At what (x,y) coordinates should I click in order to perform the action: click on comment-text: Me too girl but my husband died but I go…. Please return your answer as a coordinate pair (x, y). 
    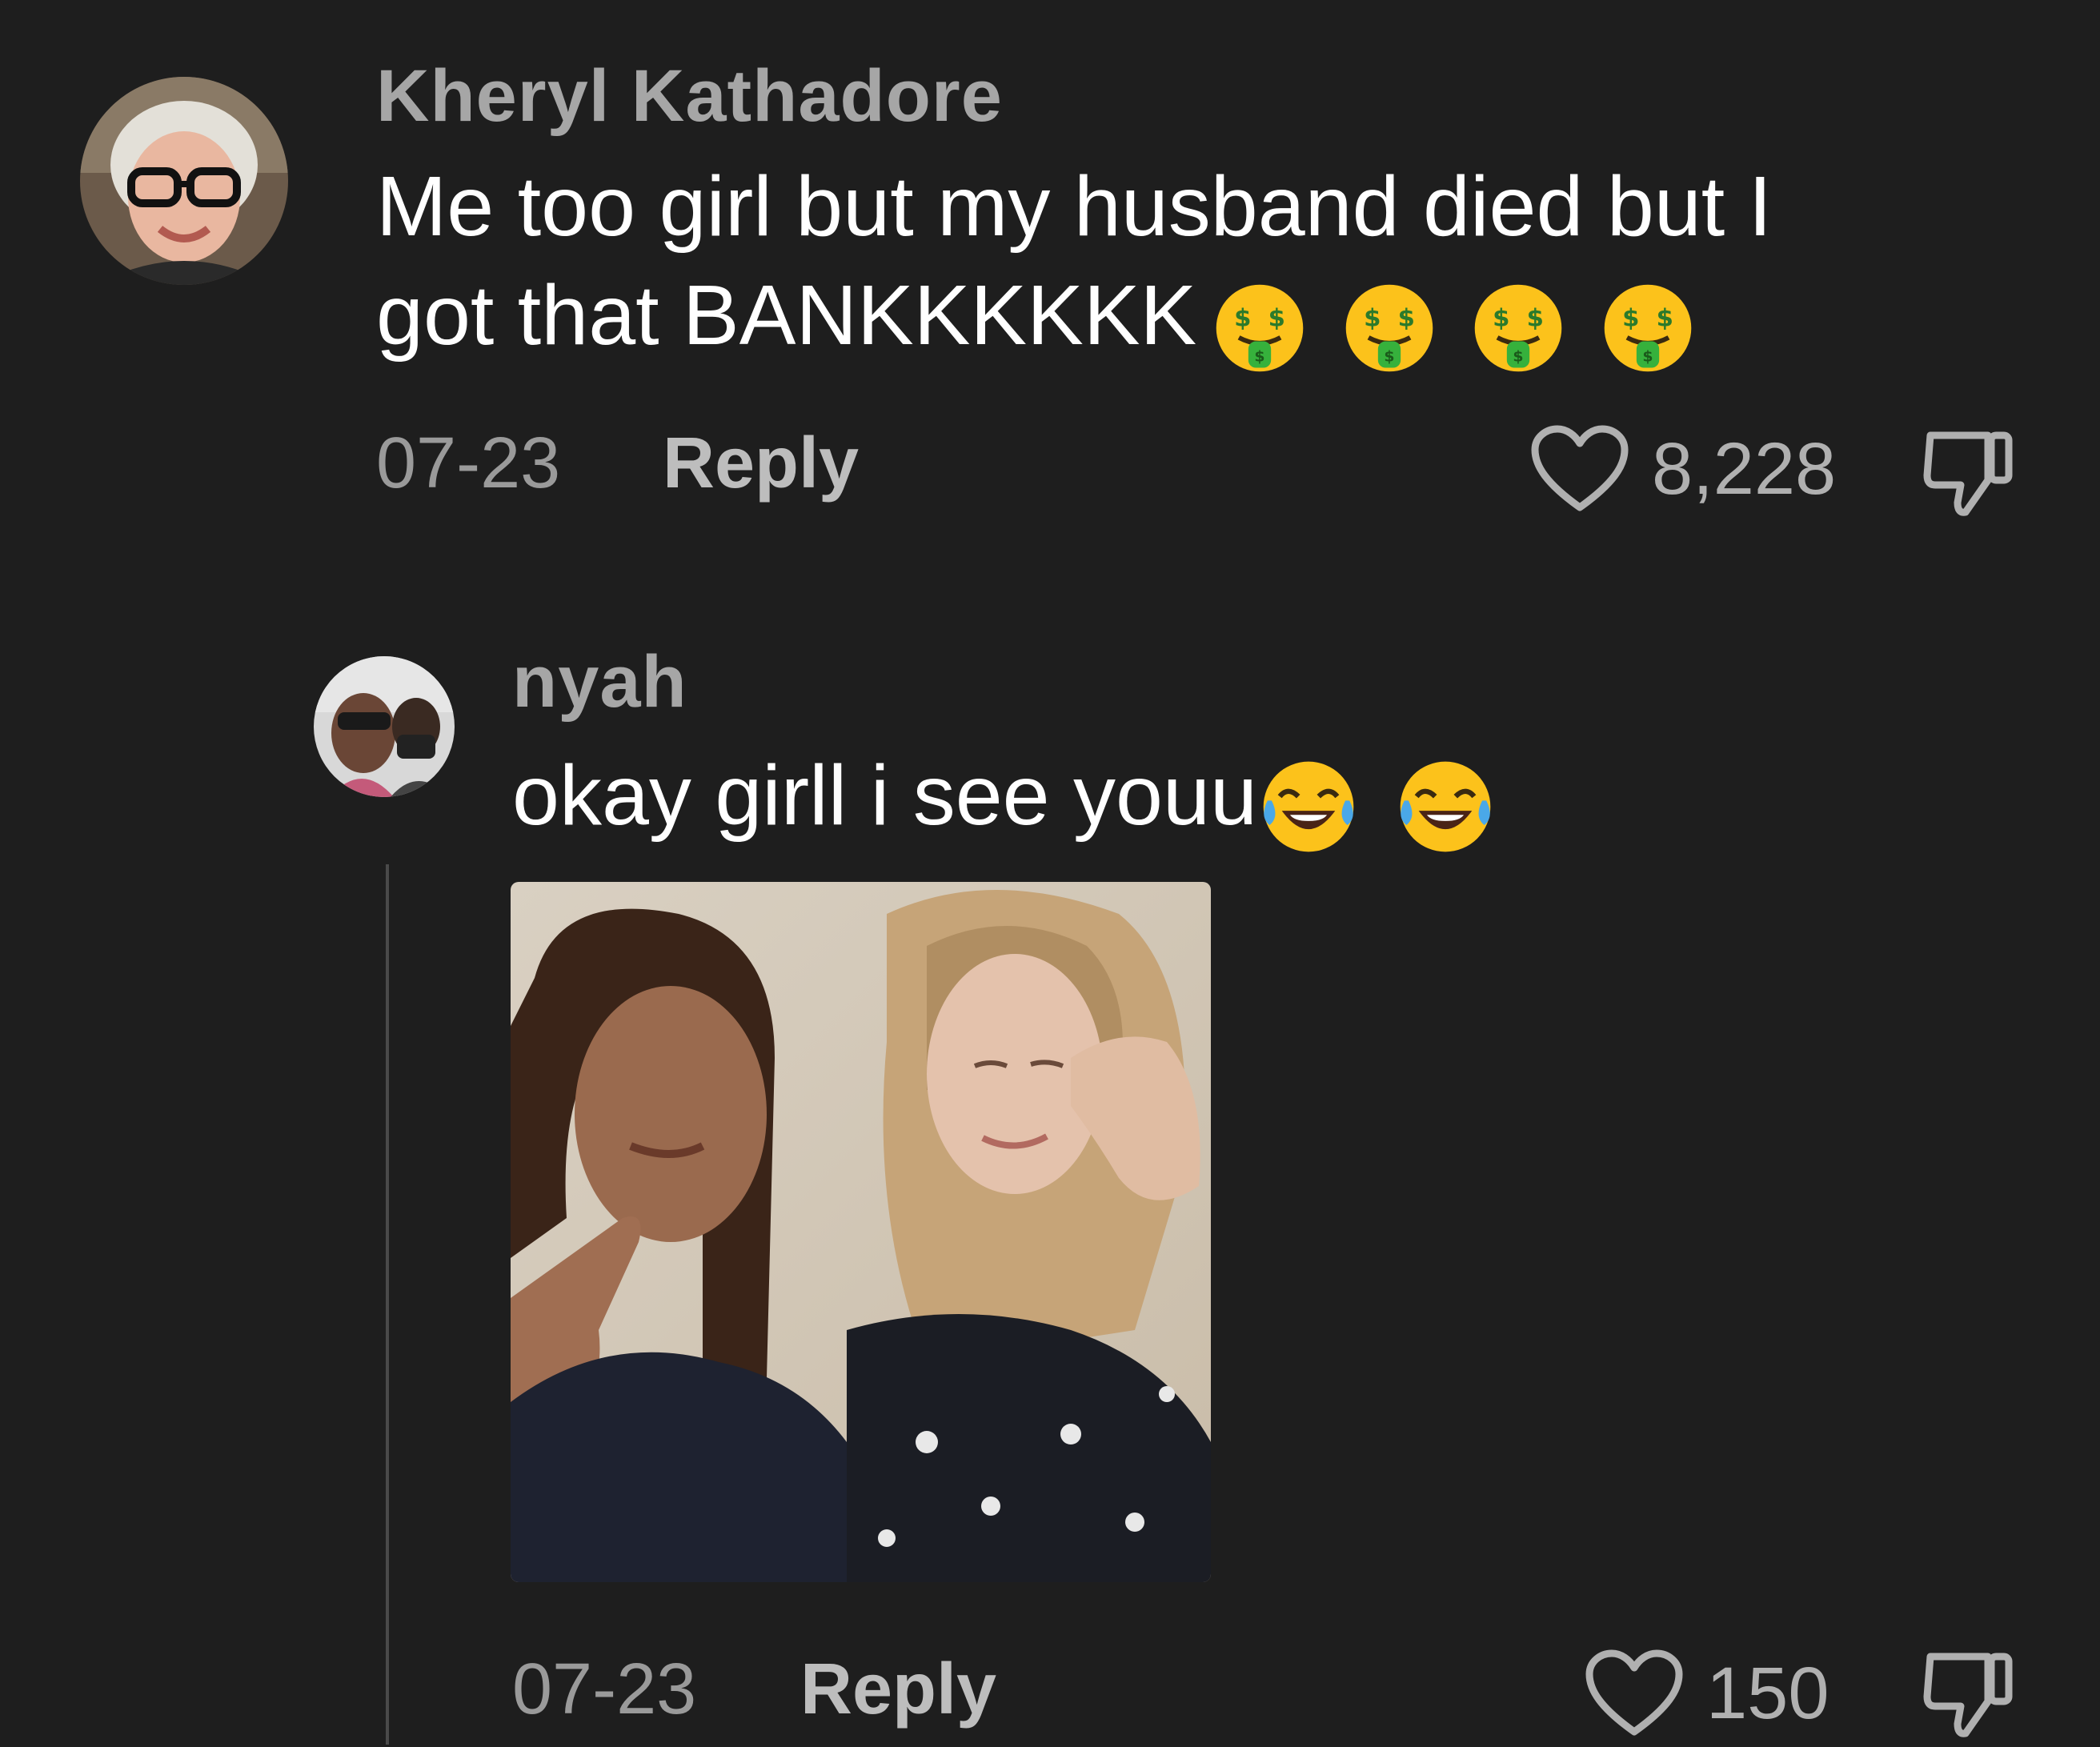
    Looking at the image, I should click on (1074, 264).